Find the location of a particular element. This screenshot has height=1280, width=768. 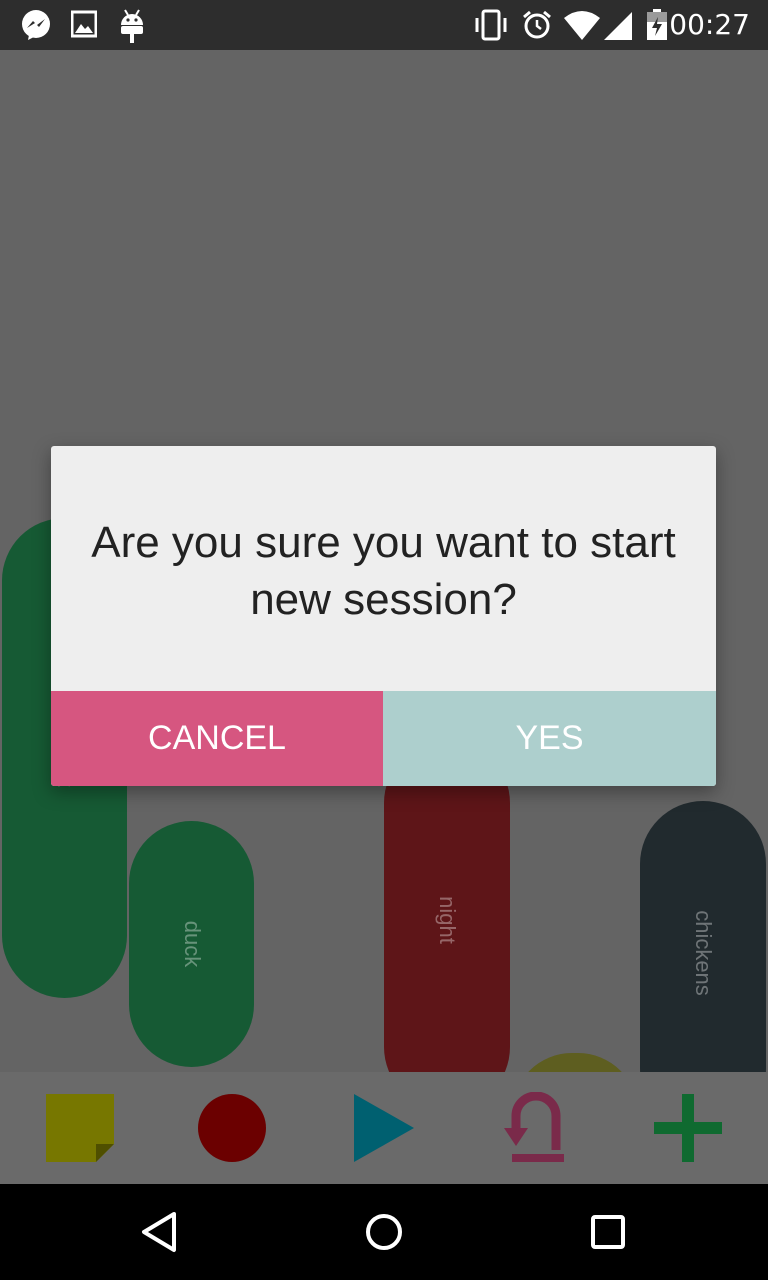

signal-icon is located at coordinates (618, 27).